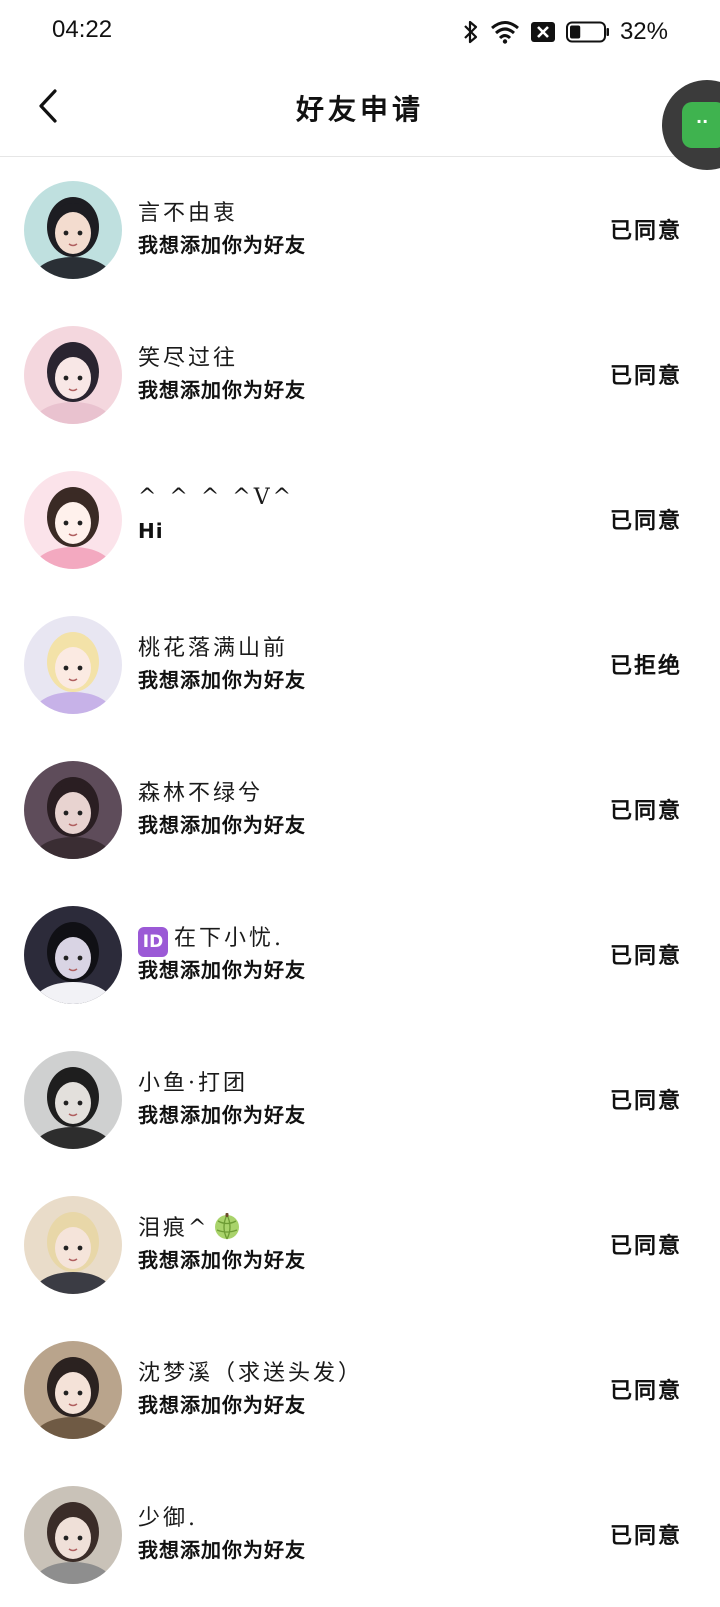  I want to click on requester-name: 言不由衷, so click(188, 211).